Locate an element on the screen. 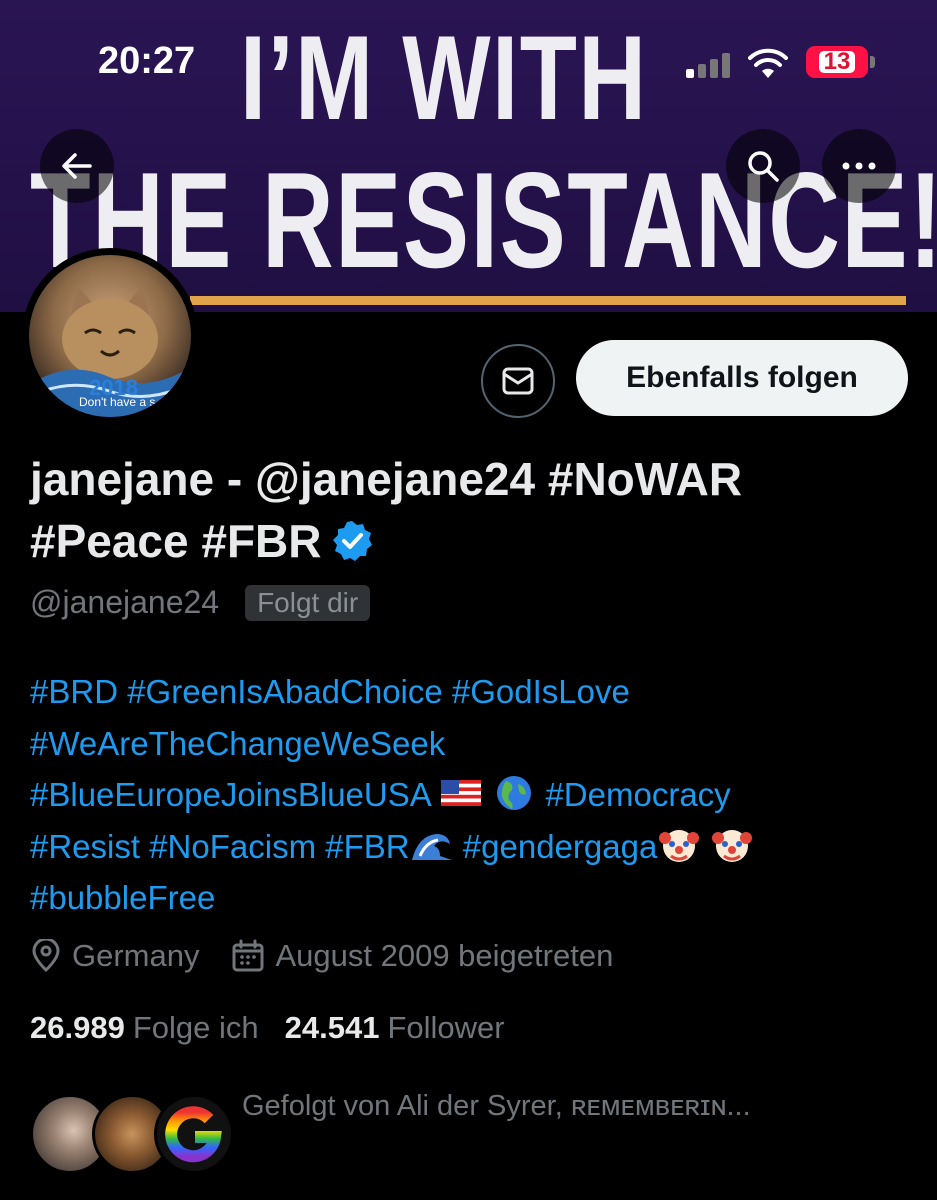  avatar-slogan-text: Don't have a s is located at coordinates (117, 402).